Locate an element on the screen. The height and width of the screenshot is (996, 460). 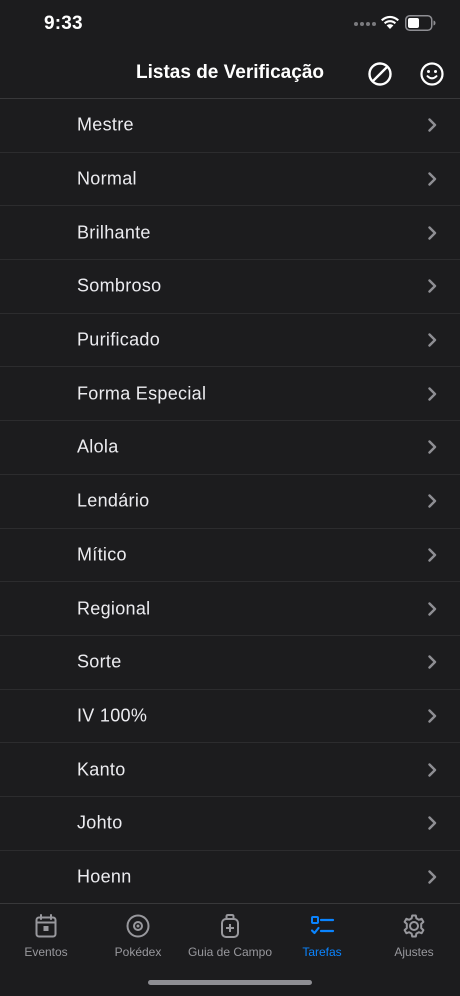
list-item-brilhante: Brilhante is located at coordinates (230, 233).